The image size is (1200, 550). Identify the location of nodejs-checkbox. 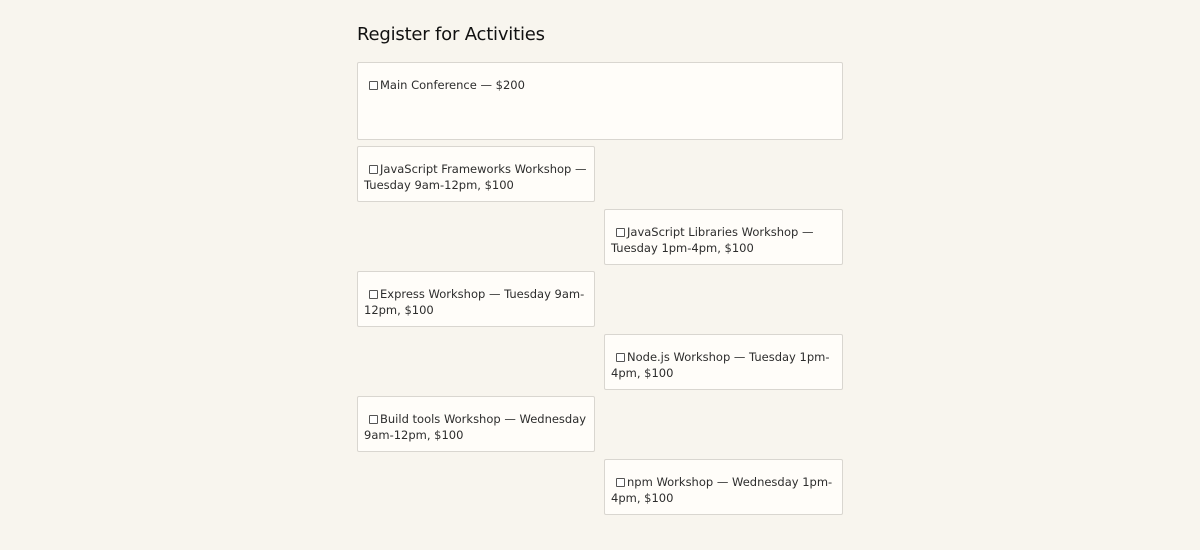
(620, 357).